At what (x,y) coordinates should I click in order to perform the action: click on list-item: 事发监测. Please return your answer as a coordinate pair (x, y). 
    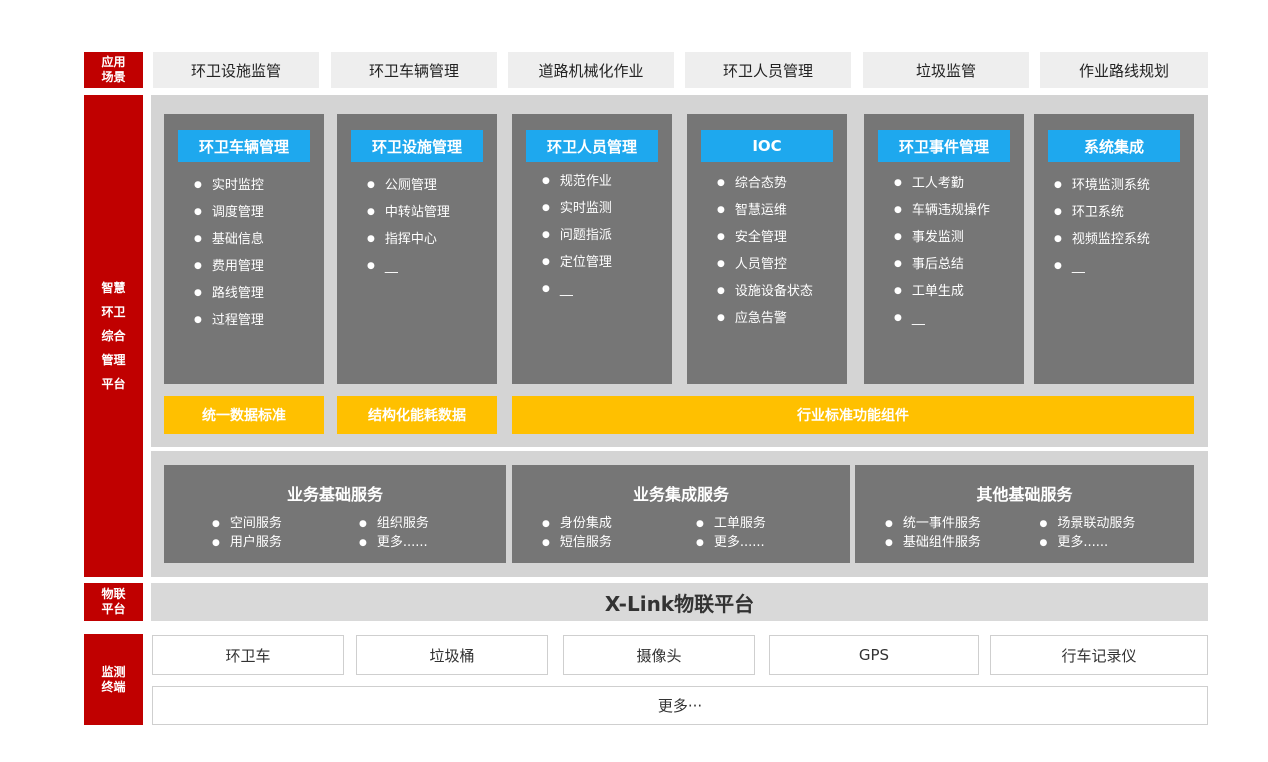
    Looking at the image, I should click on (942, 241).